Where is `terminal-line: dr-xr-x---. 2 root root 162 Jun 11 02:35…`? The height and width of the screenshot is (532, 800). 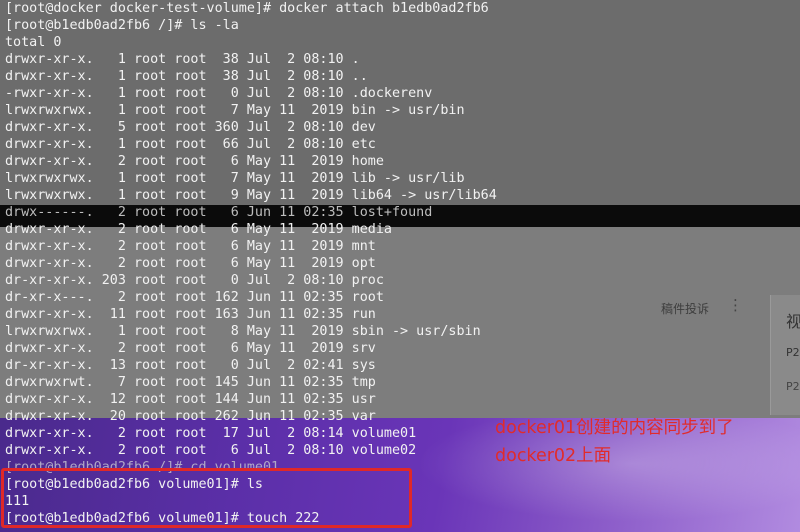
terminal-line: dr-xr-x---. 2 root root 162 Jun 11 02:35… is located at coordinates (194, 297).